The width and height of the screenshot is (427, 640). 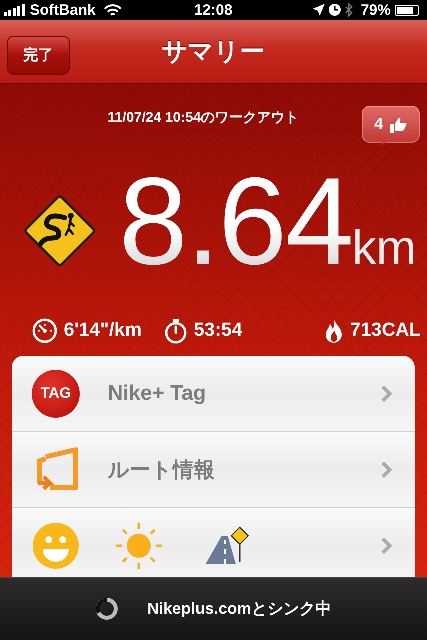 I want to click on speedometer-icon, so click(x=45, y=331).